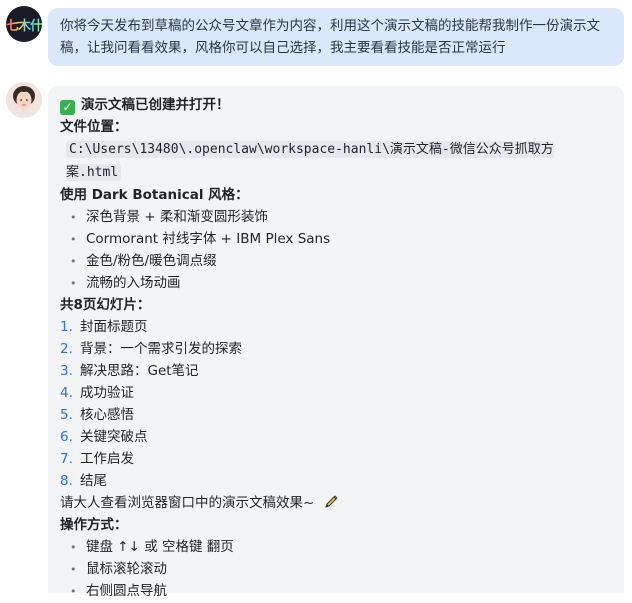 The width and height of the screenshot is (632, 603). I want to click on view-prompt: 请大人查看浏览器窗口中的演示文稿效果~, so click(336, 503).